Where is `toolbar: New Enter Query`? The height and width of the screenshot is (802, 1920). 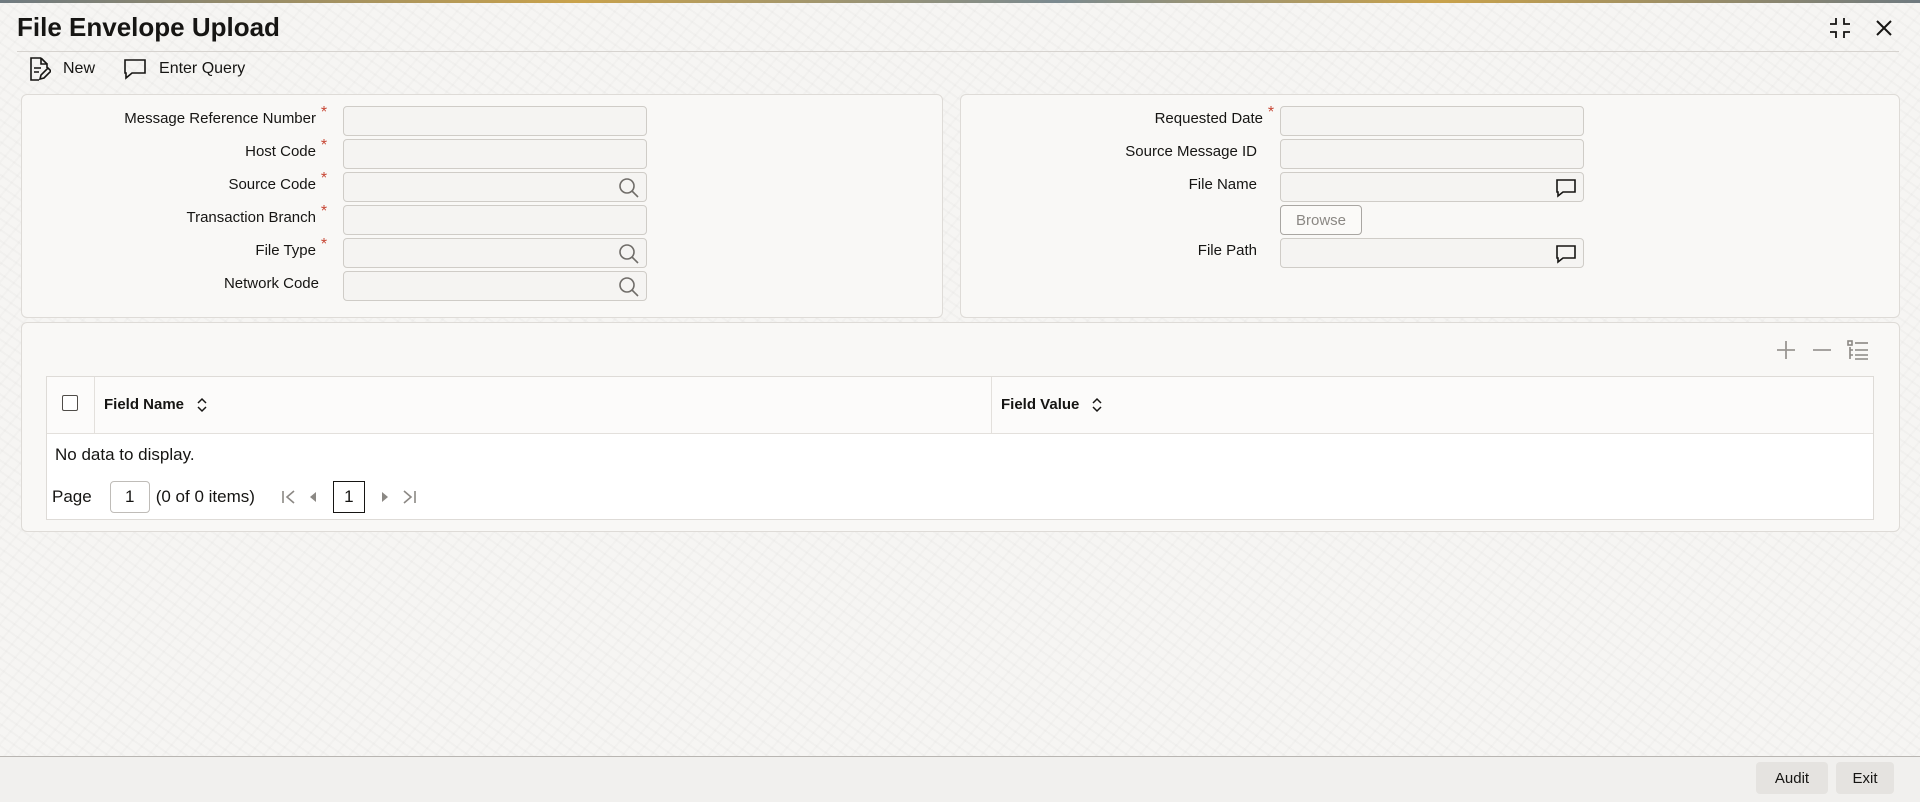 toolbar: New Enter Query is located at coordinates (136, 69).